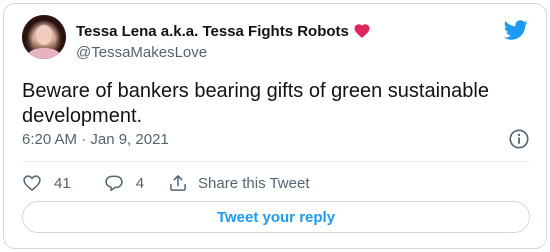  I want to click on info-icon, so click(519, 139).